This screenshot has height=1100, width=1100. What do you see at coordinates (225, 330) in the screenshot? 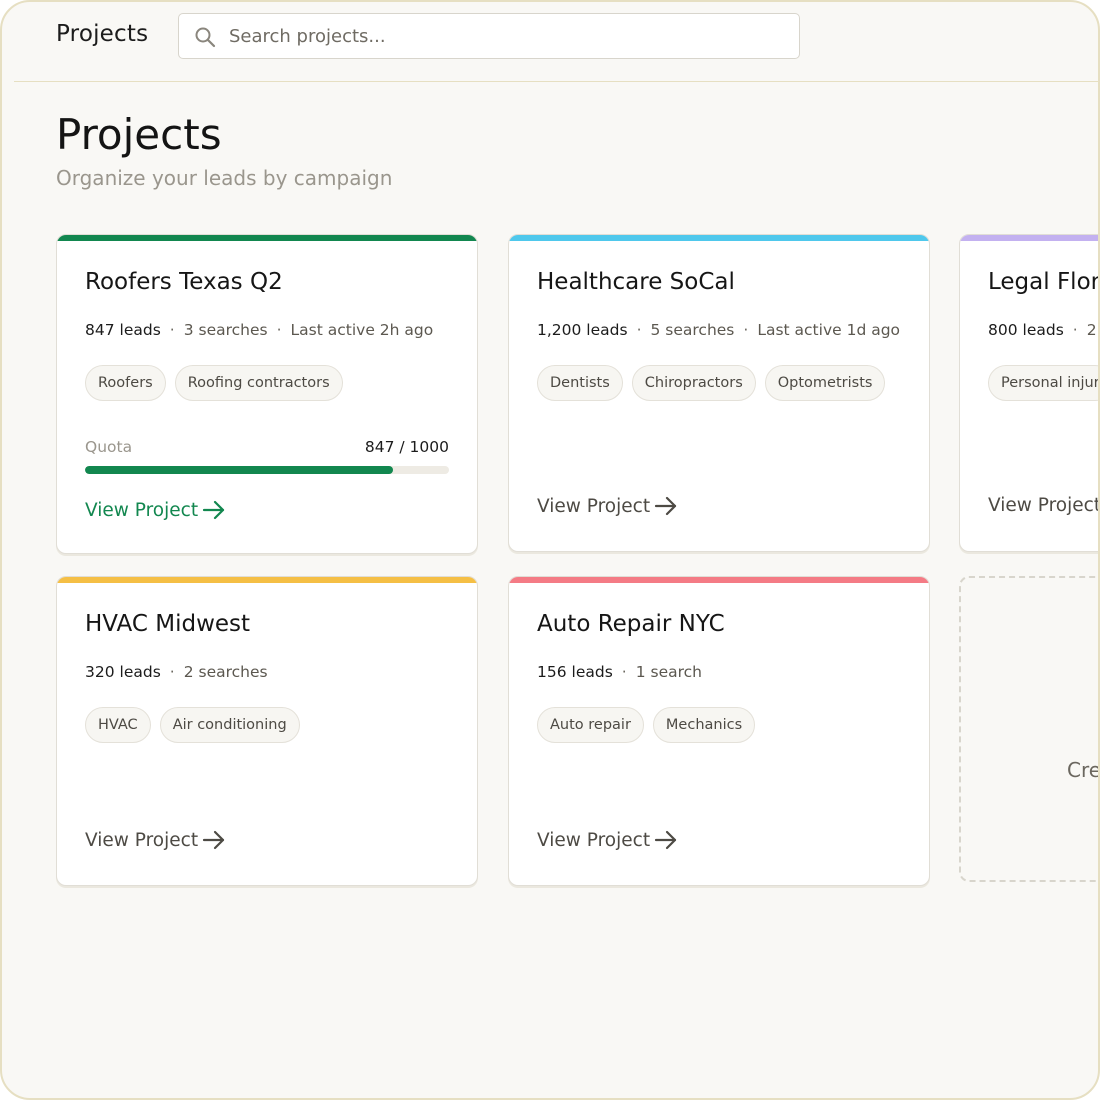
I see `search-count: 3 searches` at bounding box center [225, 330].